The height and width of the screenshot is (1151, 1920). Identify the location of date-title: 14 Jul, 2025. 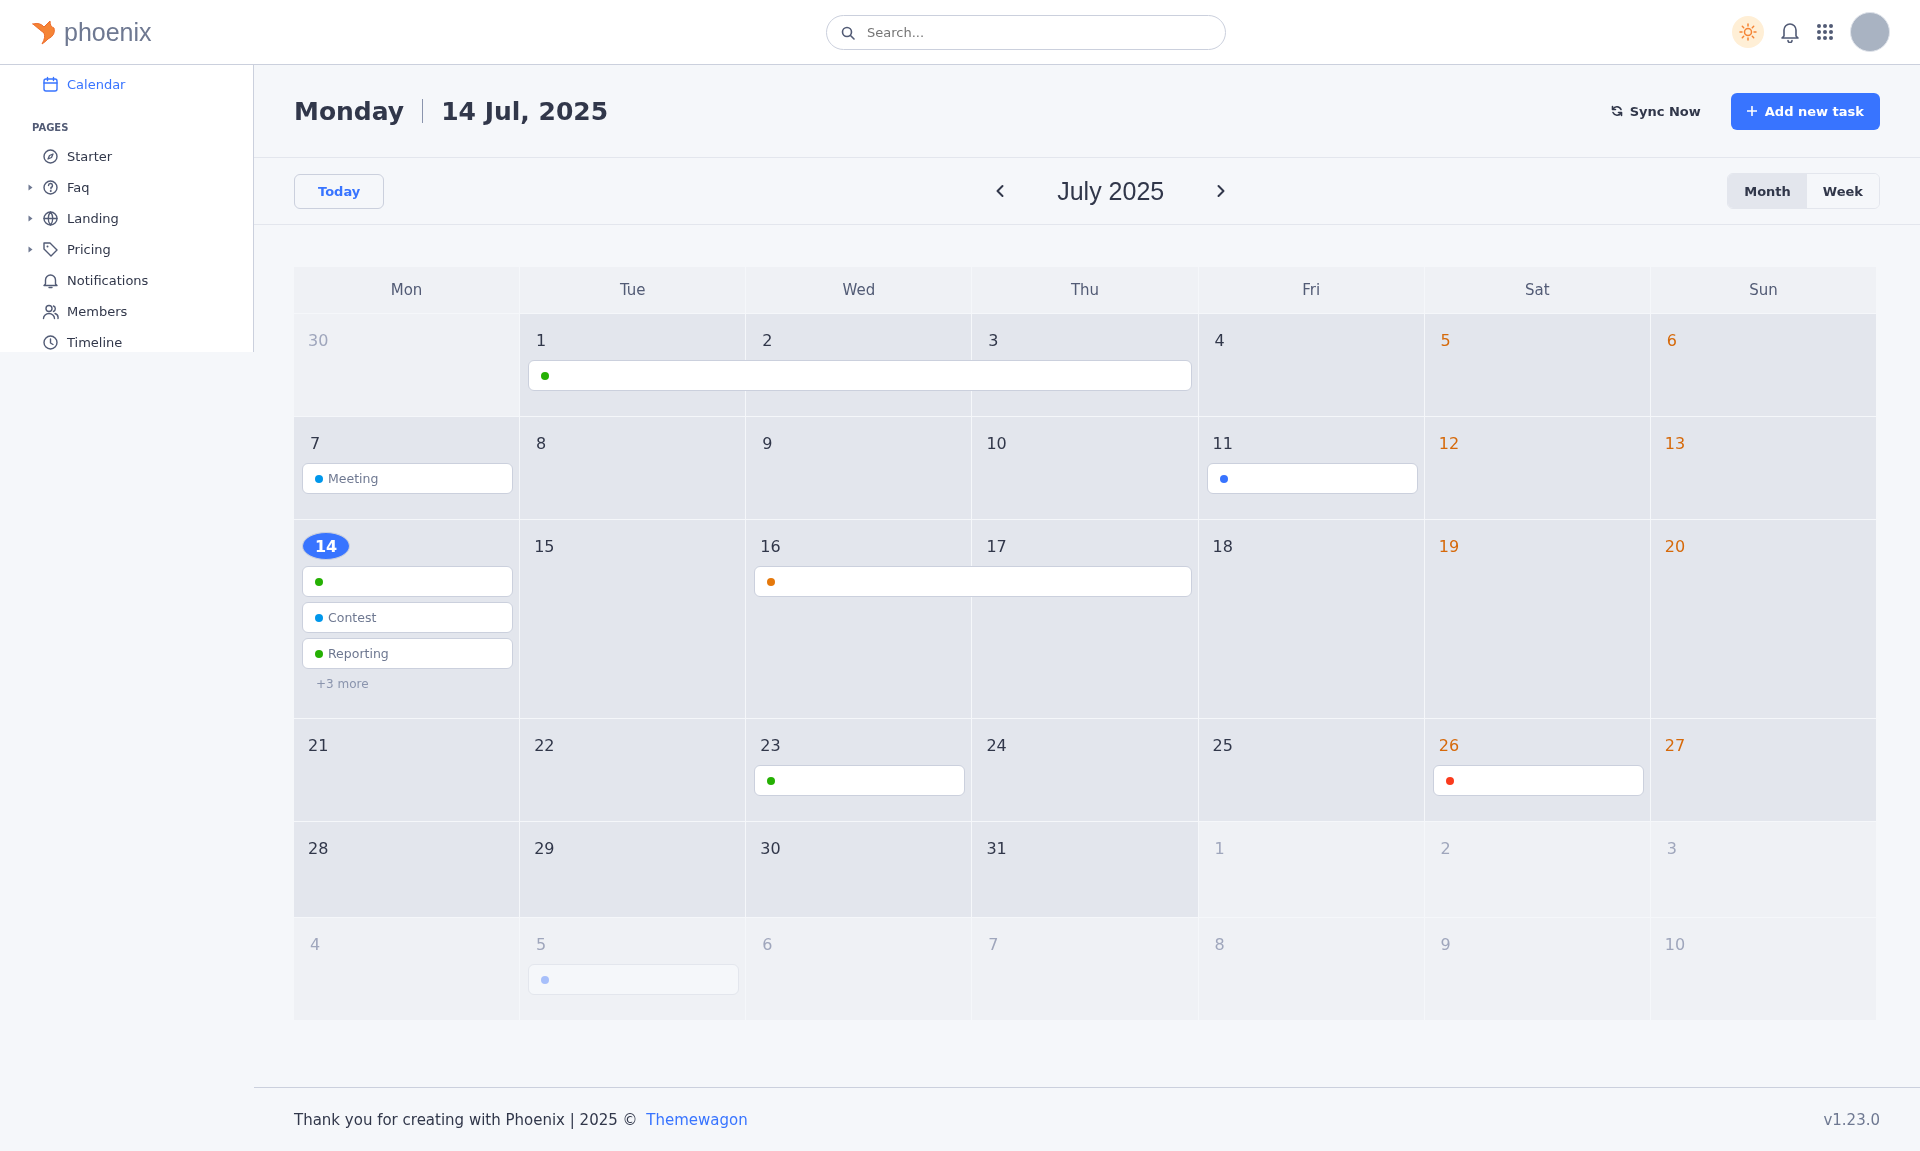
(525, 111).